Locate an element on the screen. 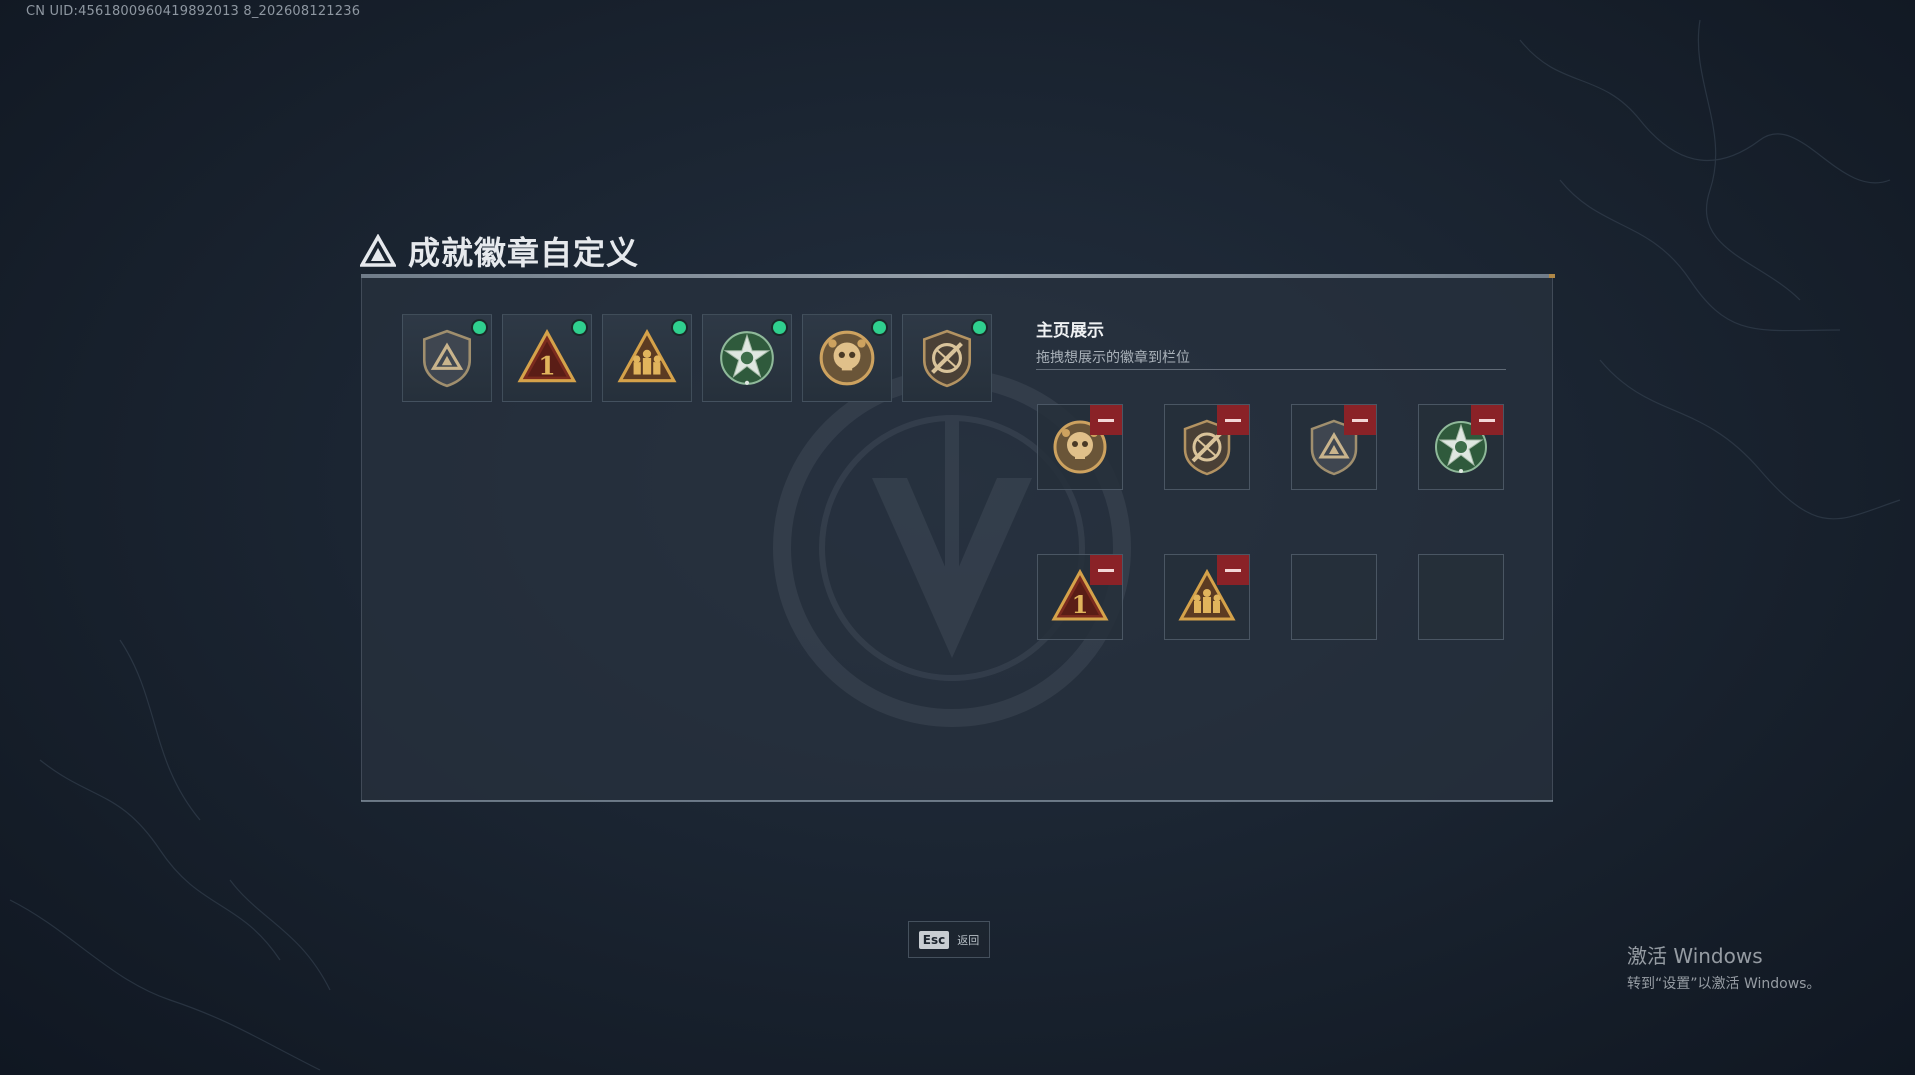 The height and width of the screenshot is (1075, 1915). windows-activation-watermark: 激活 Windows 转到“设置”以激活 Windows。 is located at coordinates (1723, 966).